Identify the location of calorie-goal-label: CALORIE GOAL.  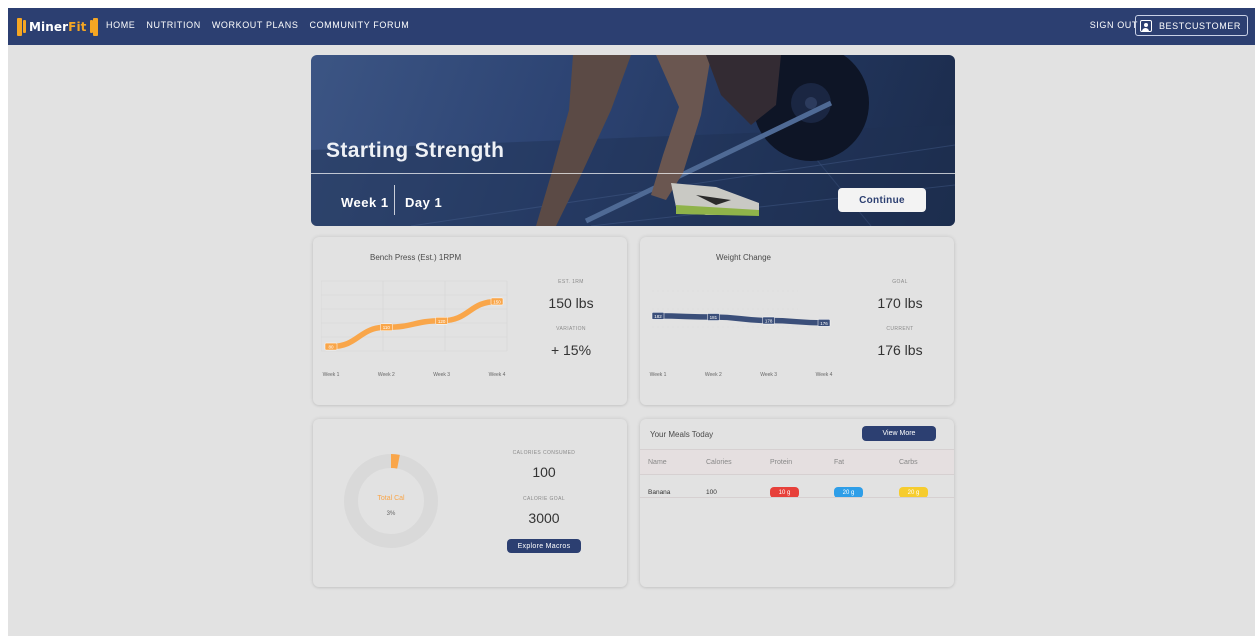
(544, 499).